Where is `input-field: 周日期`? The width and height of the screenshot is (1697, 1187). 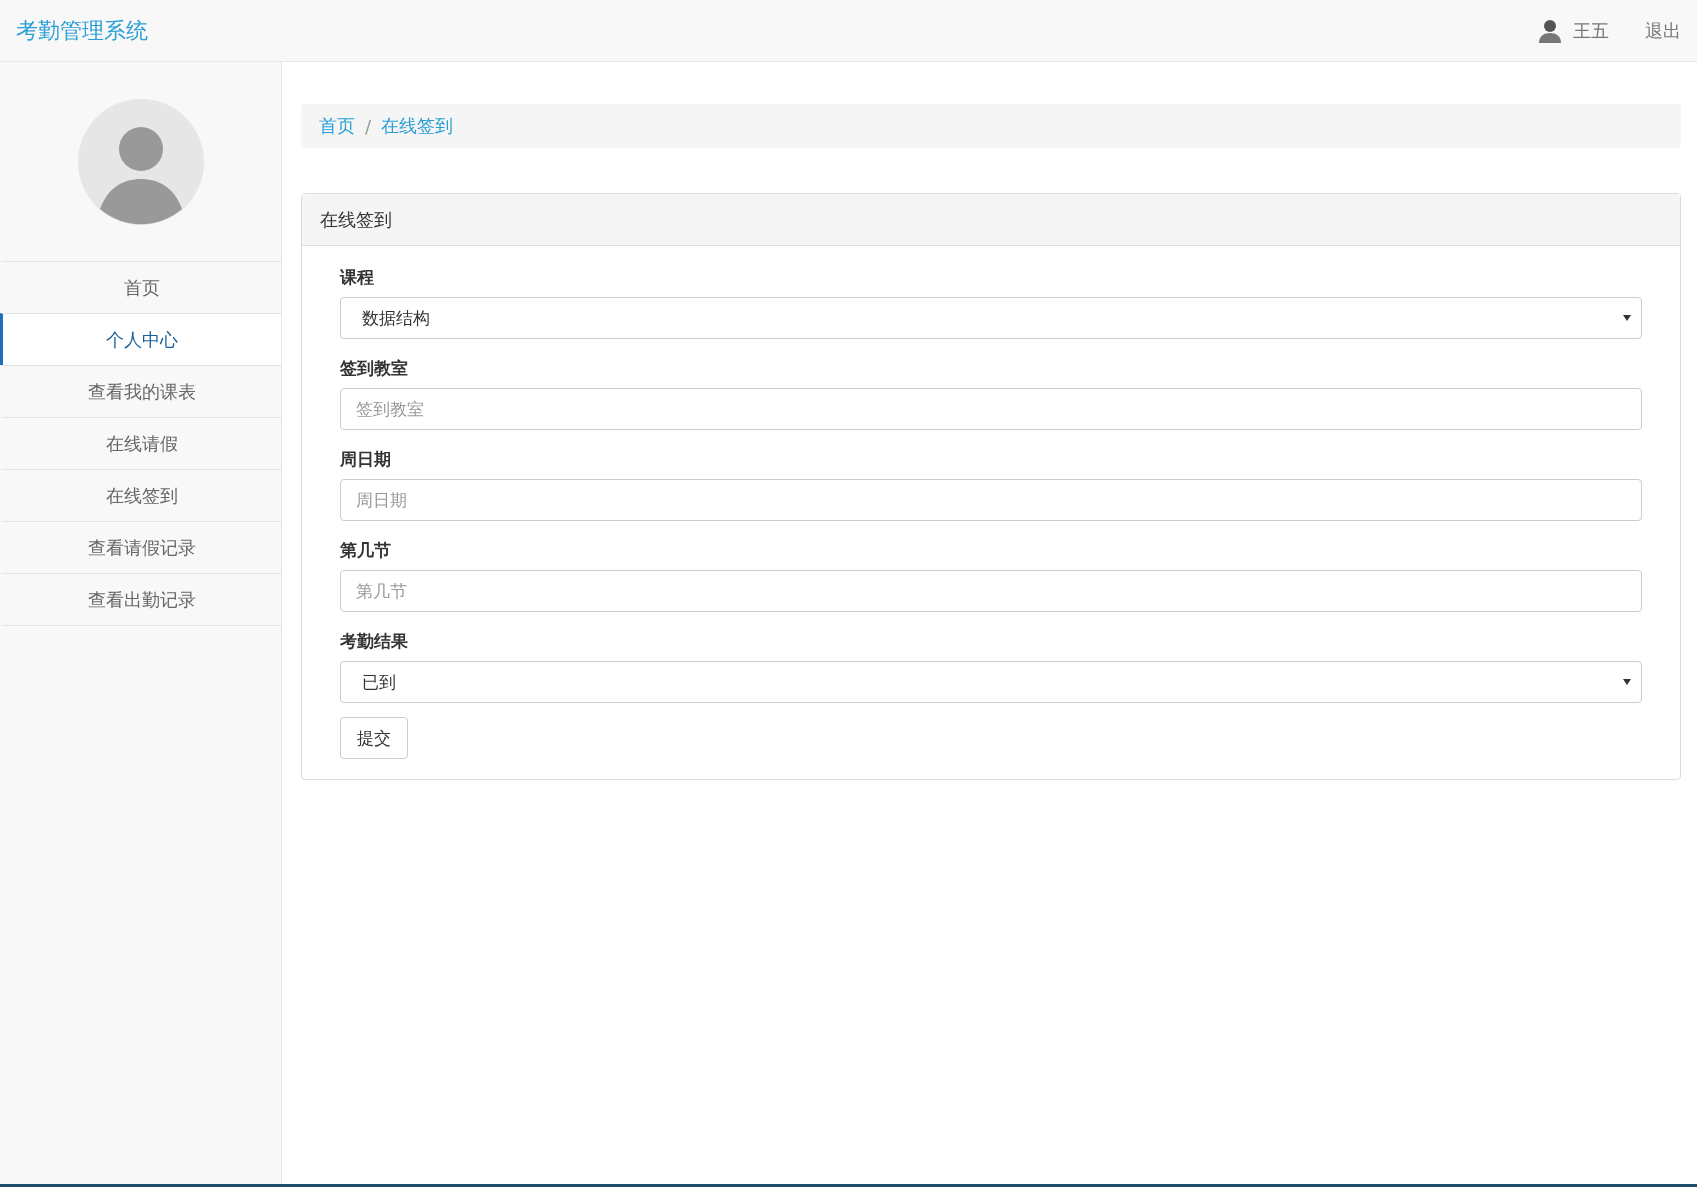
input-field: 周日期 is located at coordinates (991, 500).